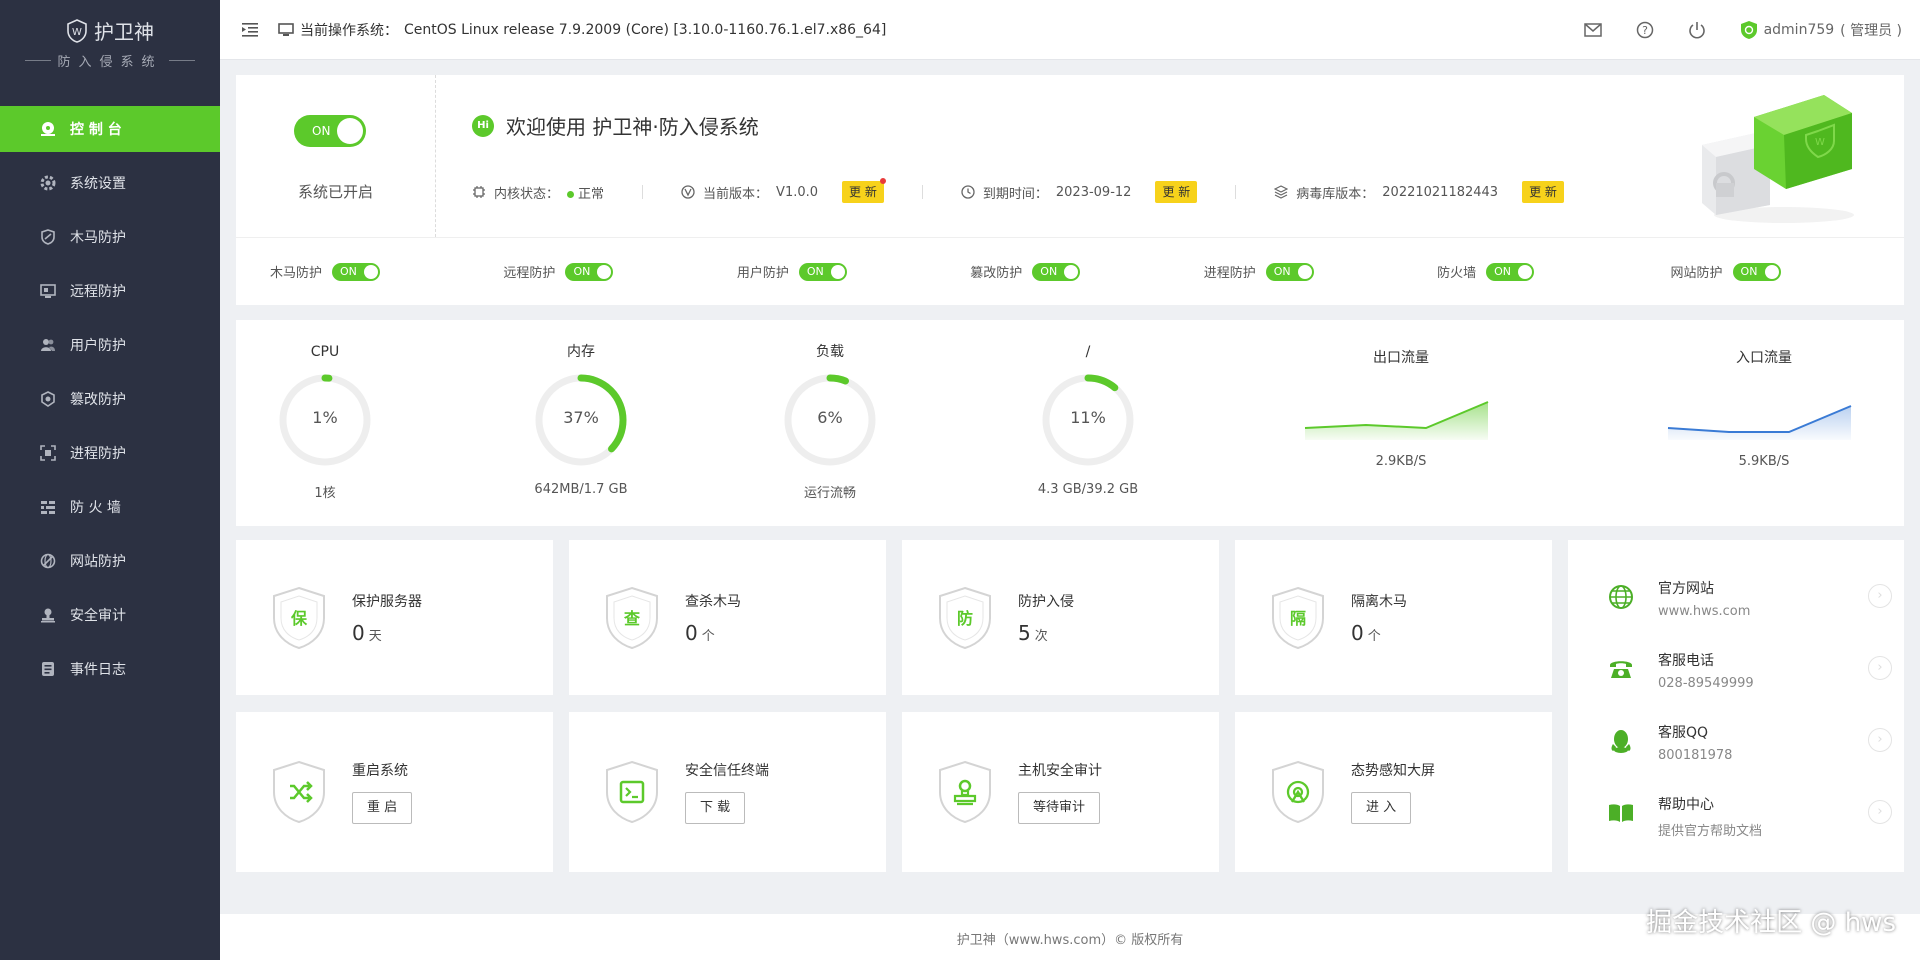 The width and height of the screenshot is (1920, 960). I want to click on sidebar-item-settings: 系统设置, so click(110, 183).